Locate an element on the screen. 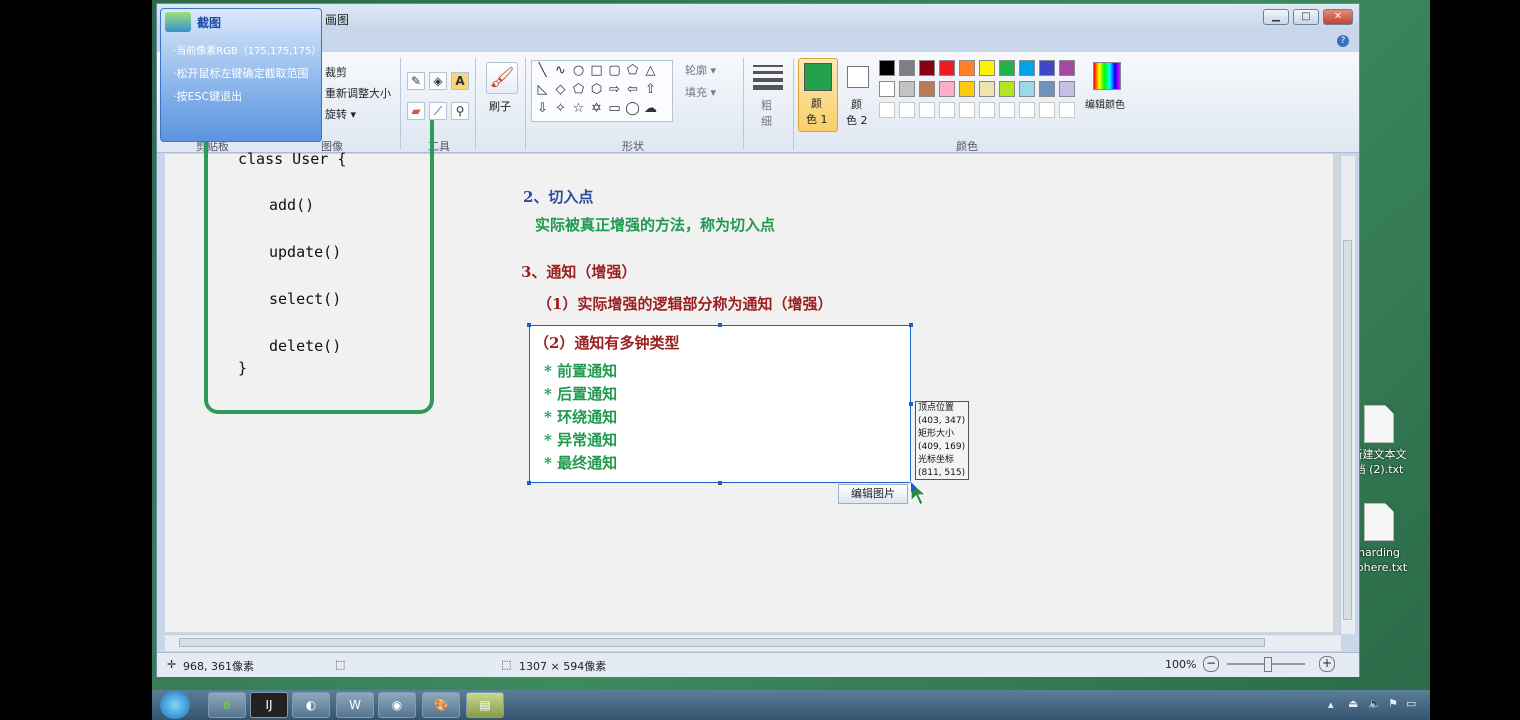 The image size is (1520, 720). rectangle-shape-icon: □ is located at coordinates (596, 71).